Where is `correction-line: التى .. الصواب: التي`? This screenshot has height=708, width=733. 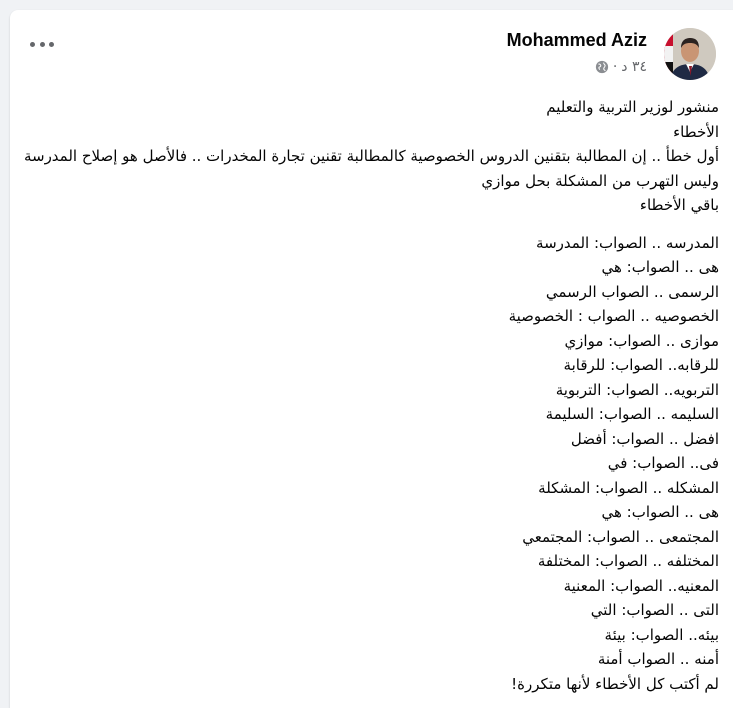
correction-line: التى .. الصواب: التي is located at coordinates (654, 610).